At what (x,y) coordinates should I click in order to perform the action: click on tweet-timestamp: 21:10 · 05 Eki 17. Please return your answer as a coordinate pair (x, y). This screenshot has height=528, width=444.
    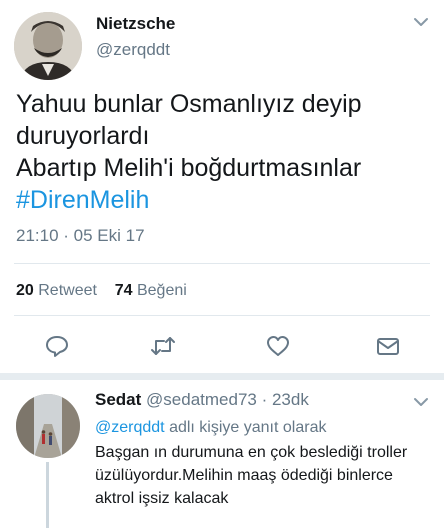
    Looking at the image, I should click on (80, 235).